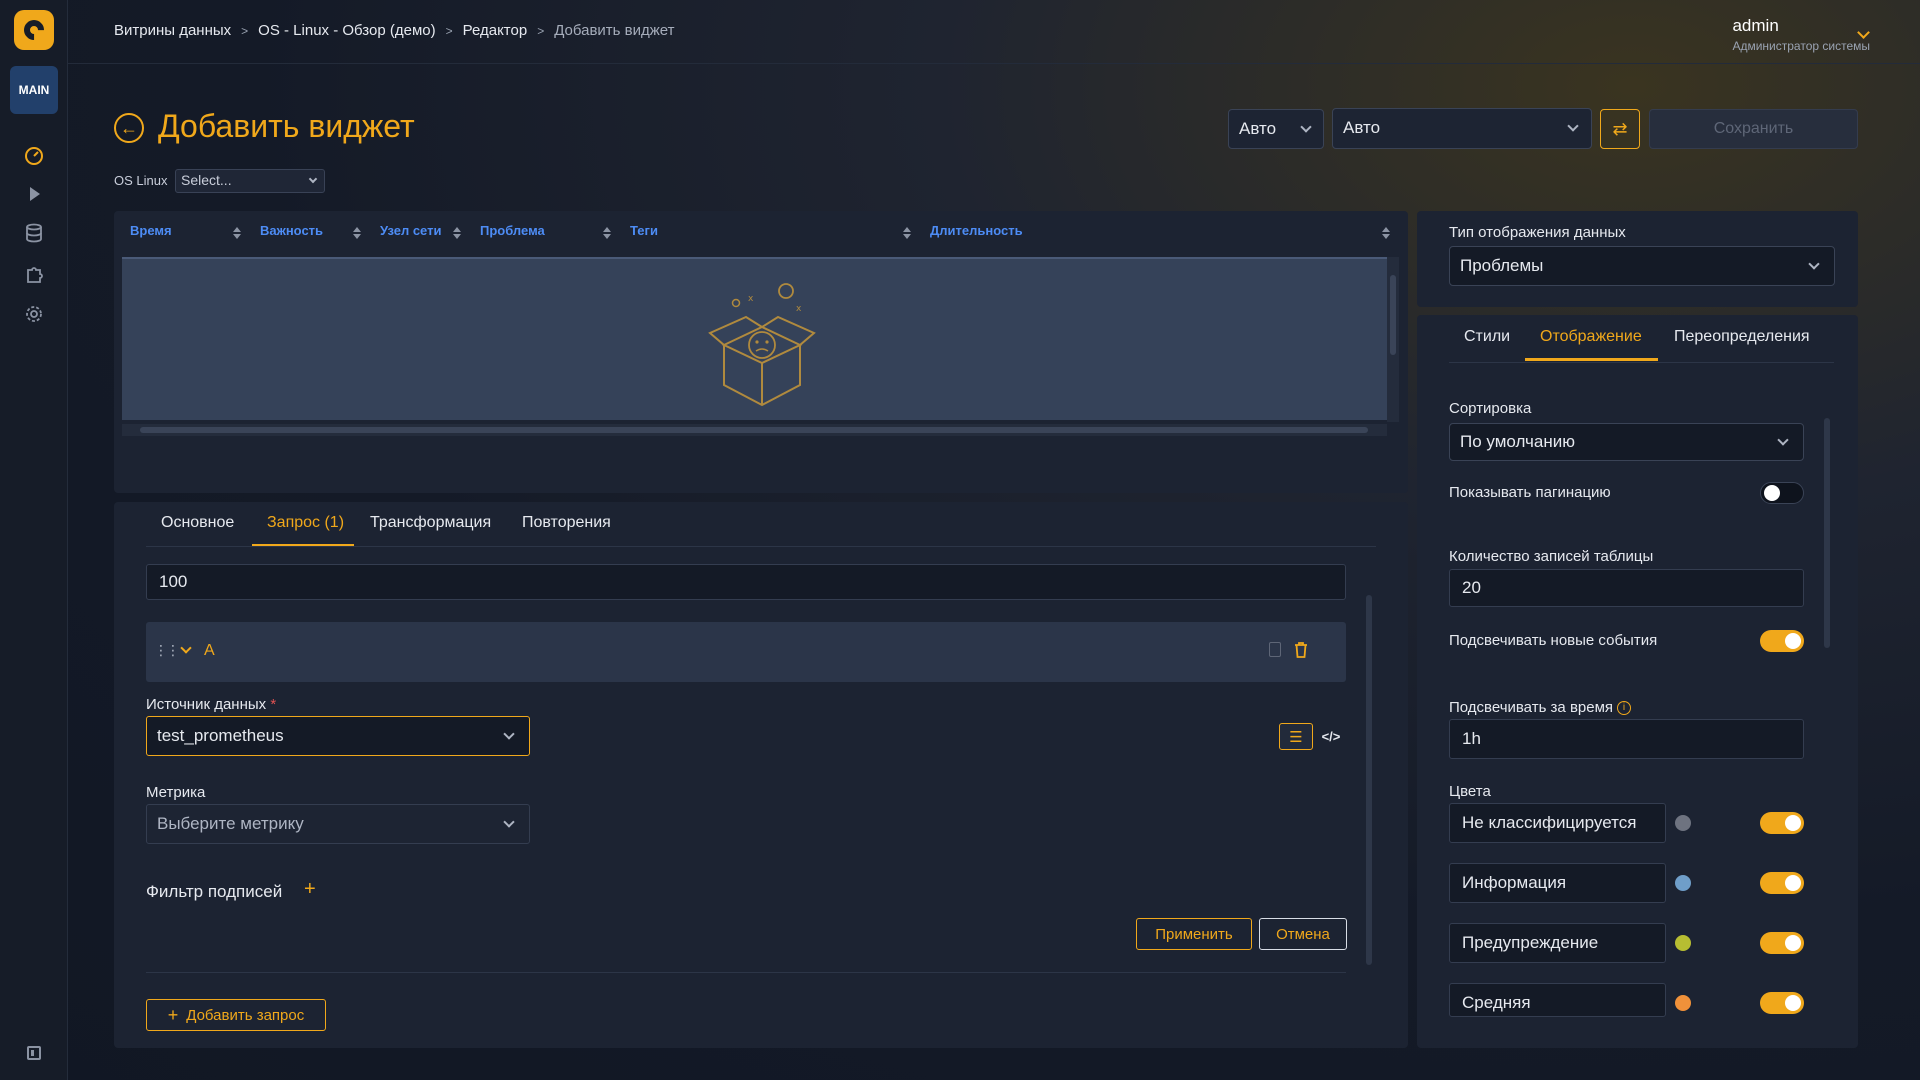  Describe the element at coordinates (644, 230) in the screenshot. I see `column-header-tags: Теги` at that location.